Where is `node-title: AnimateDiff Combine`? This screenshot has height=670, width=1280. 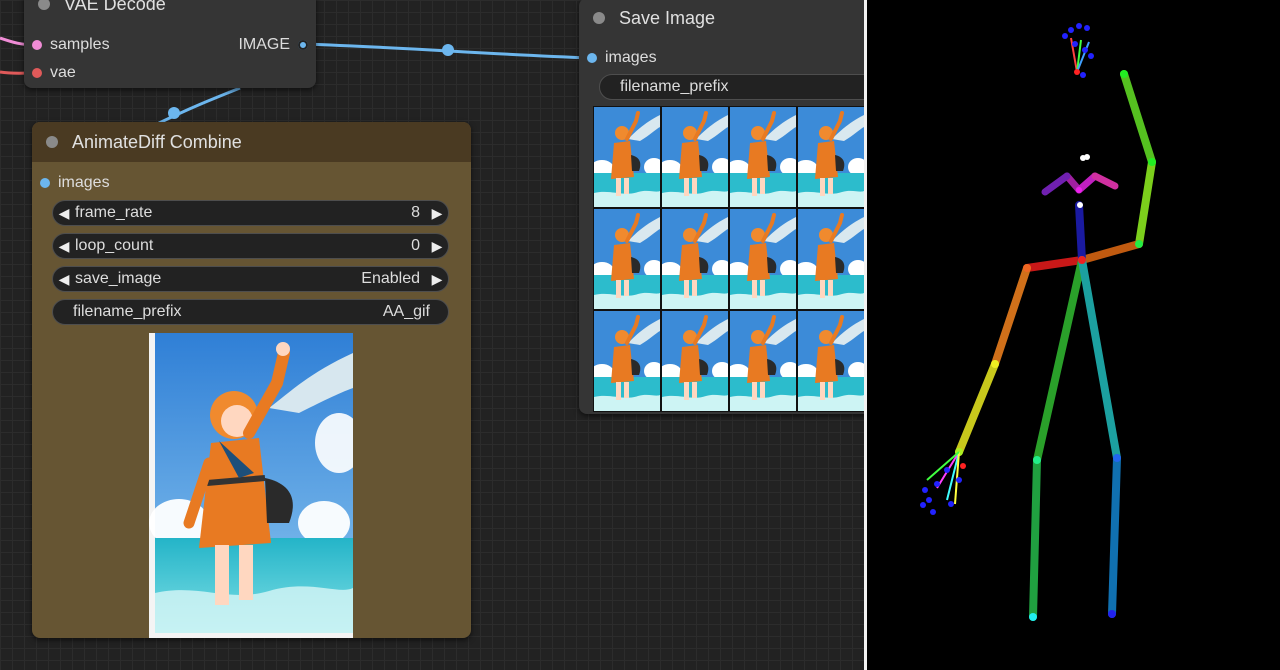 node-title: AnimateDiff Combine is located at coordinates (157, 141).